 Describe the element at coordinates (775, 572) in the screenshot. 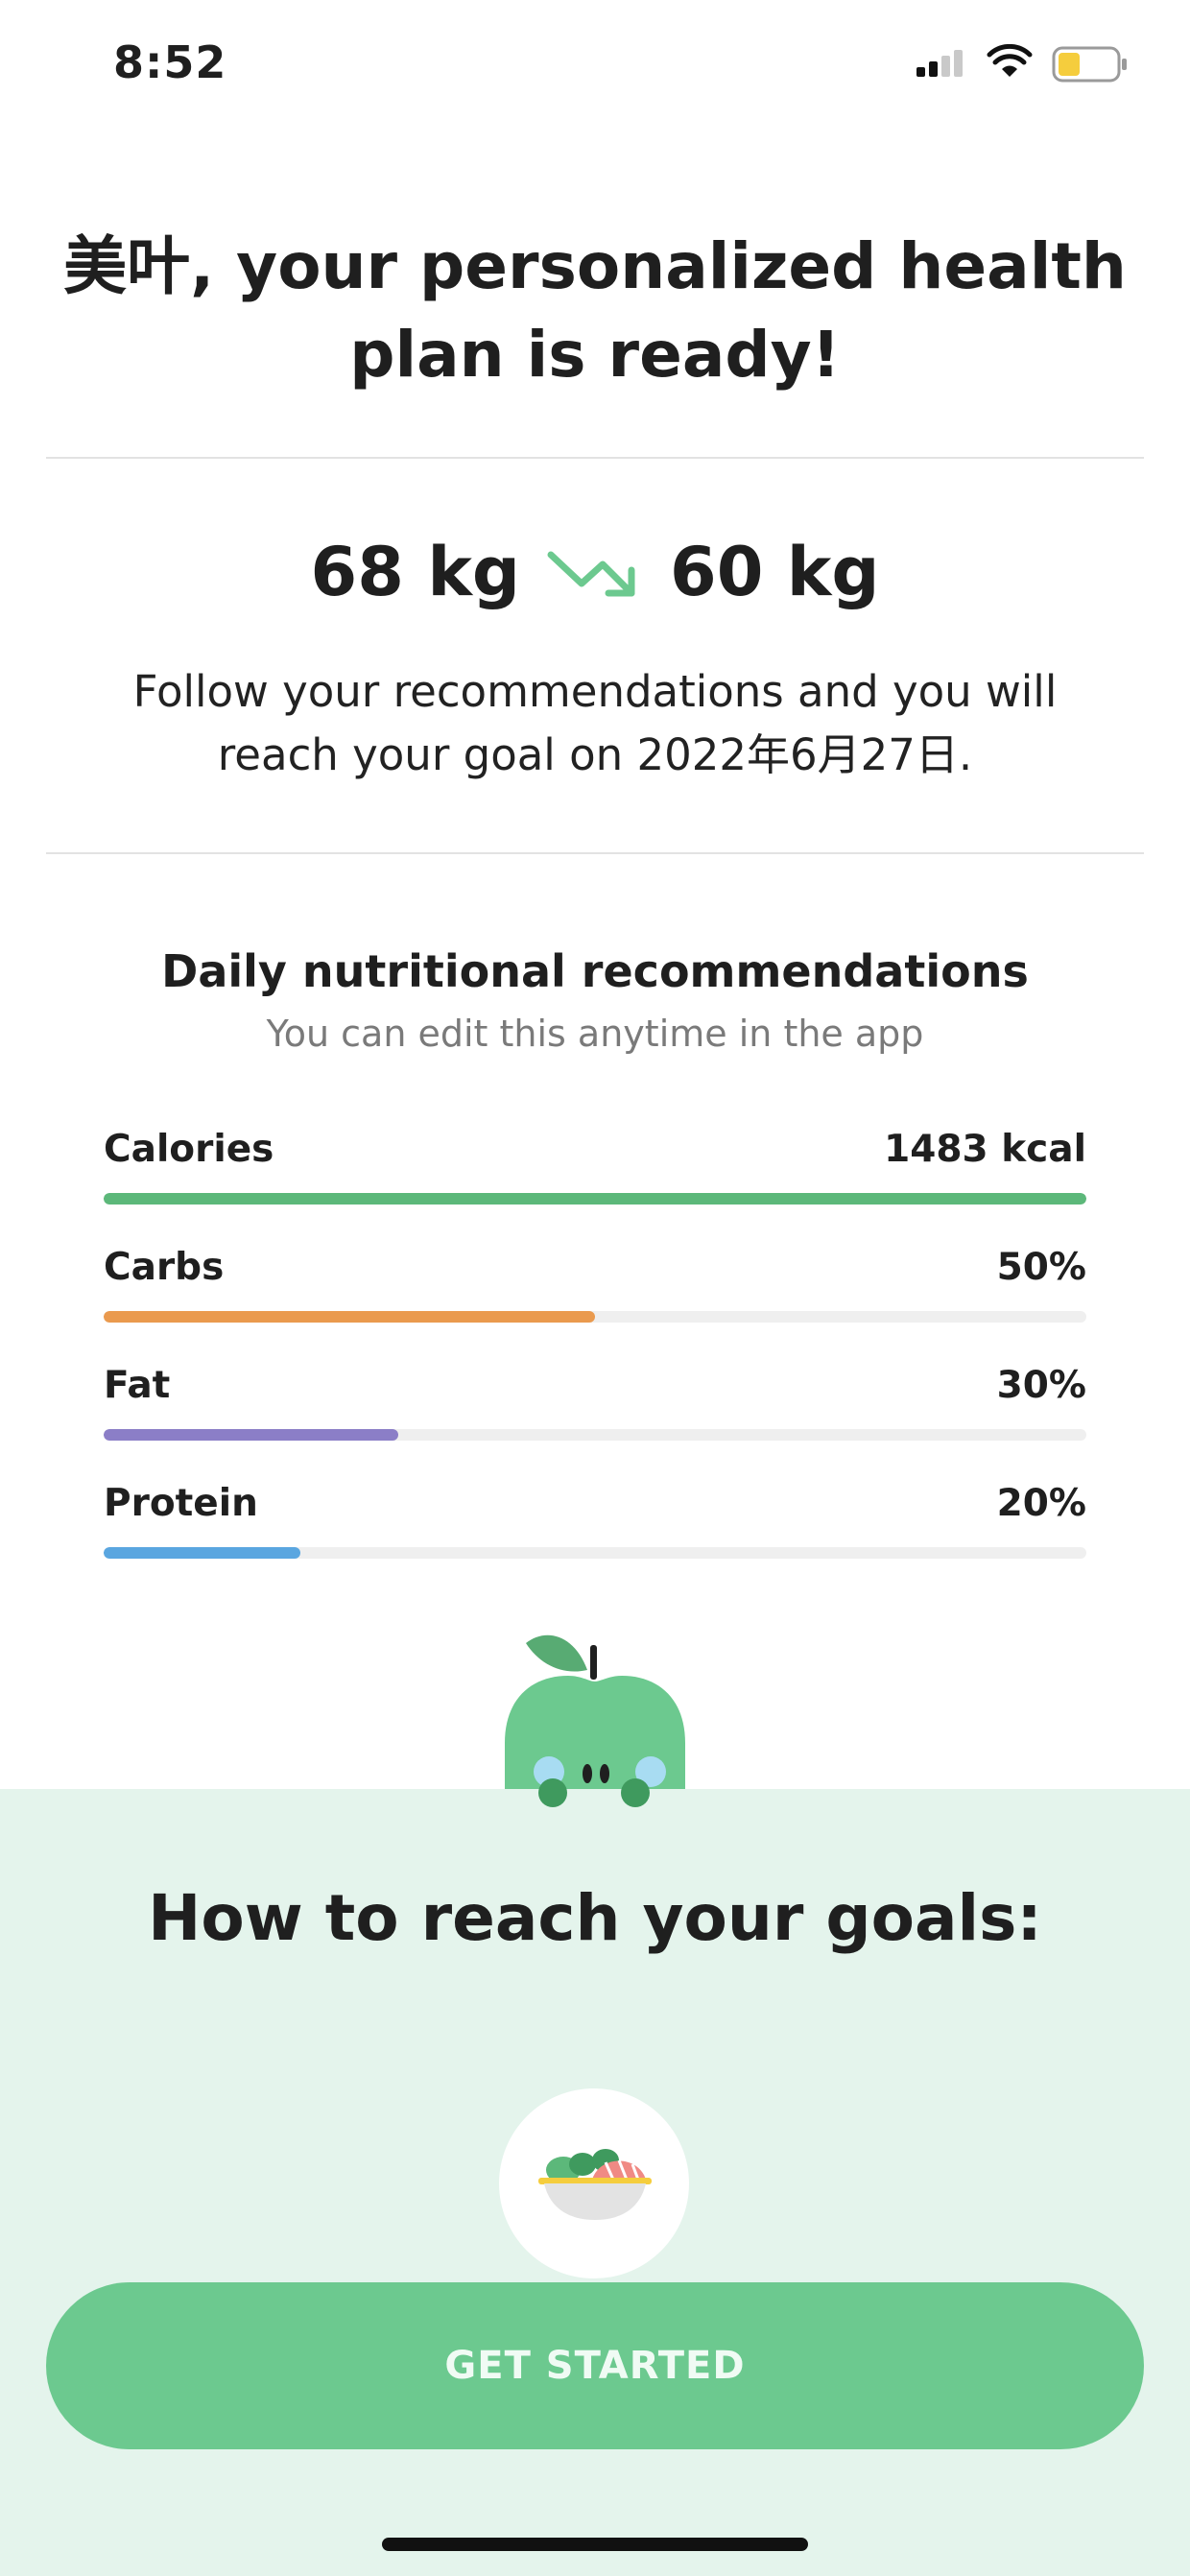

I see `target-weight: 60 kg` at that location.